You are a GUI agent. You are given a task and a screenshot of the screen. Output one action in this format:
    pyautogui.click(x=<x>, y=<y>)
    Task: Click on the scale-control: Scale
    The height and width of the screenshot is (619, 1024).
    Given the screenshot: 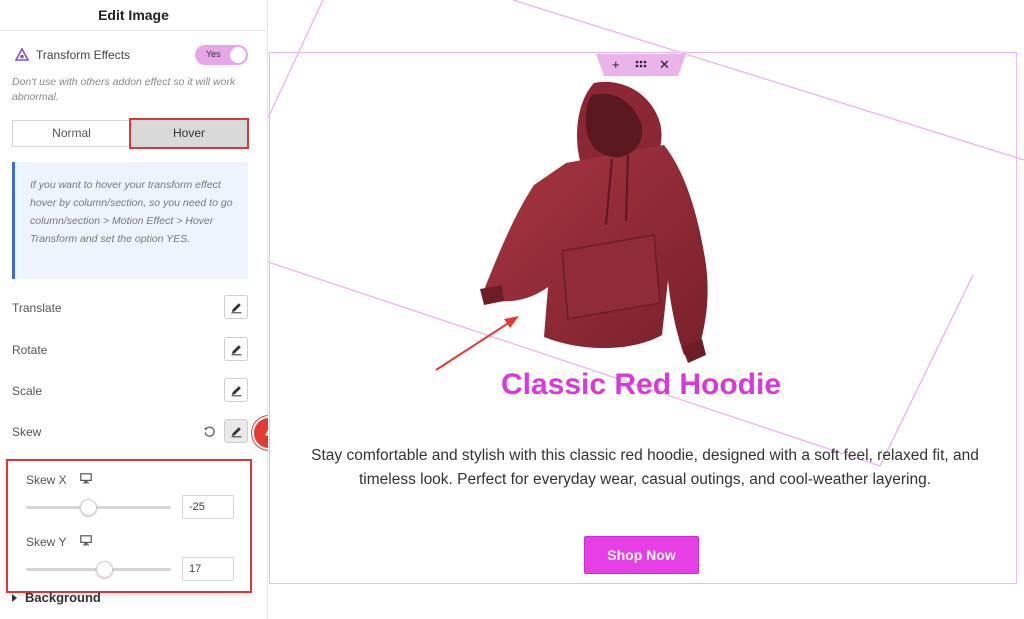 What is the action you would take?
    pyautogui.click(x=130, y=391)
    